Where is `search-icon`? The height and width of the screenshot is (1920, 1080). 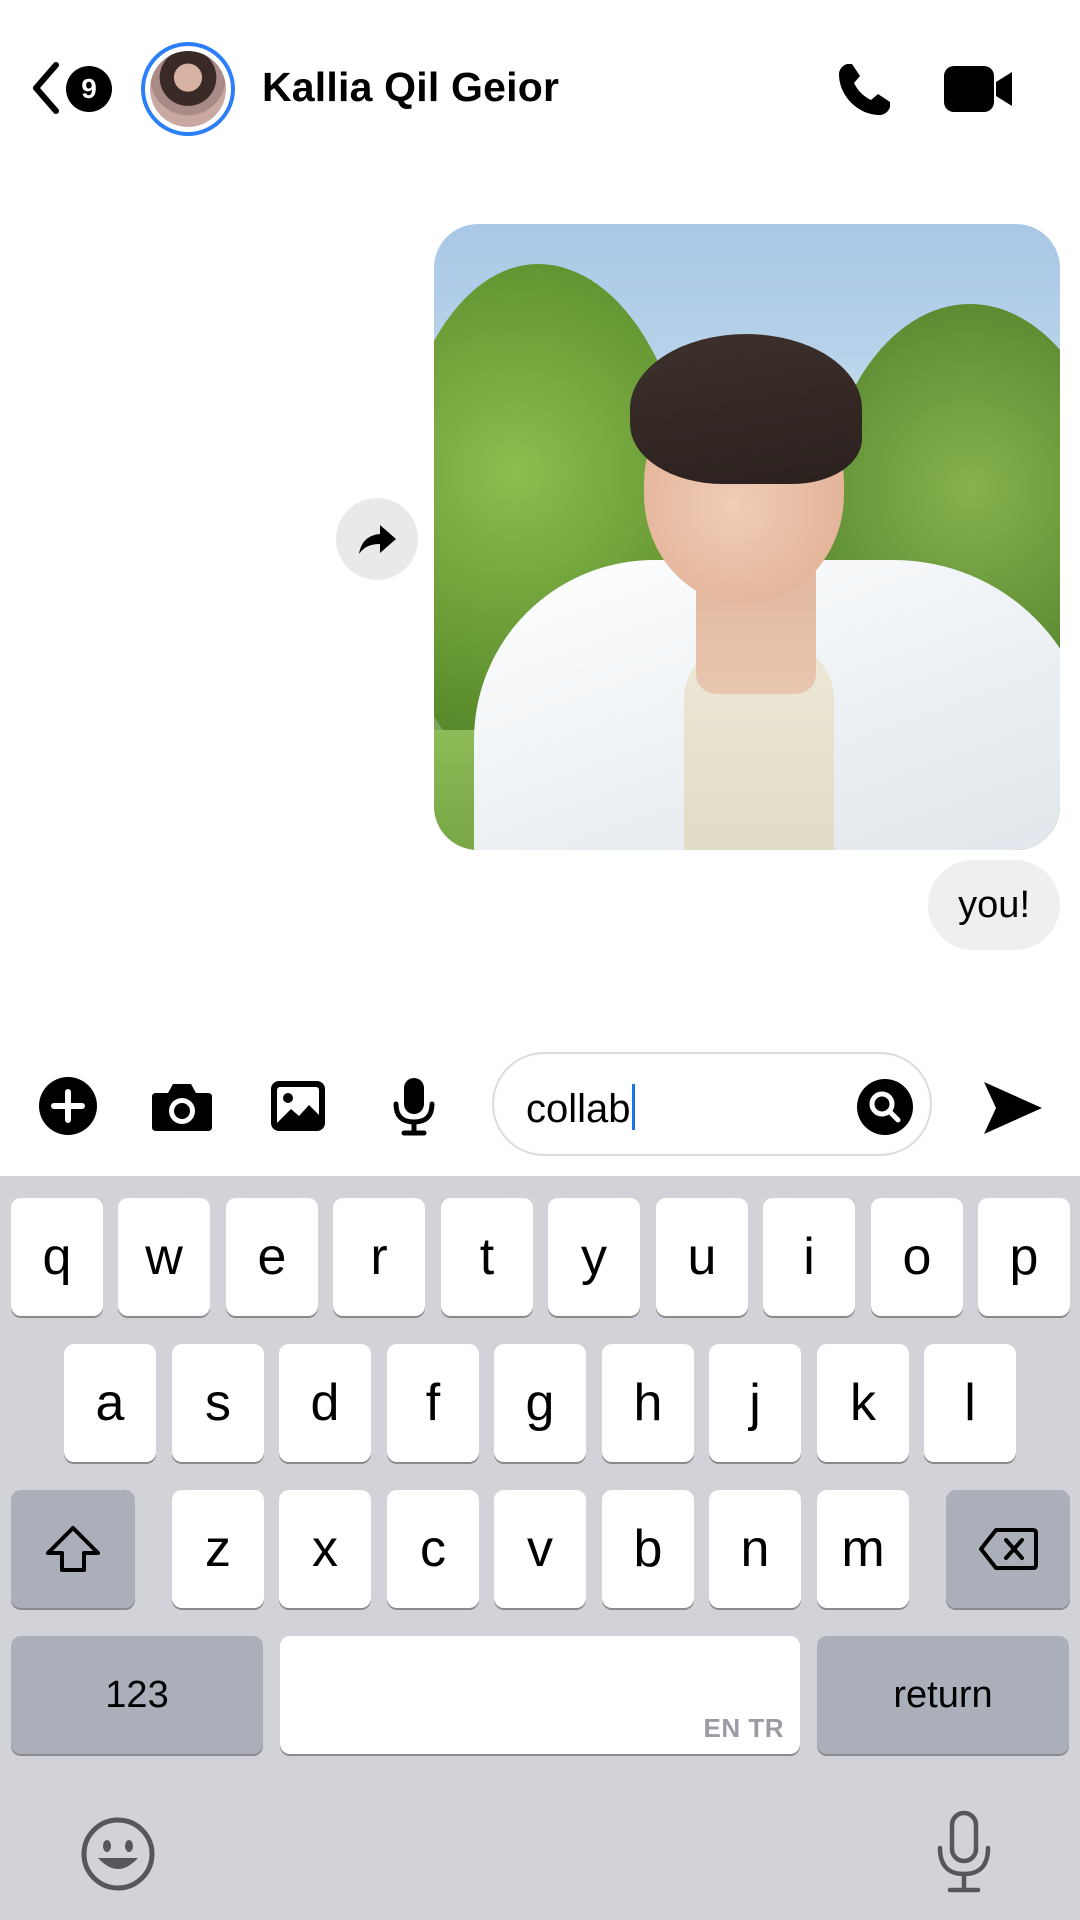
search-icon is located at coordinates (885, 1107).